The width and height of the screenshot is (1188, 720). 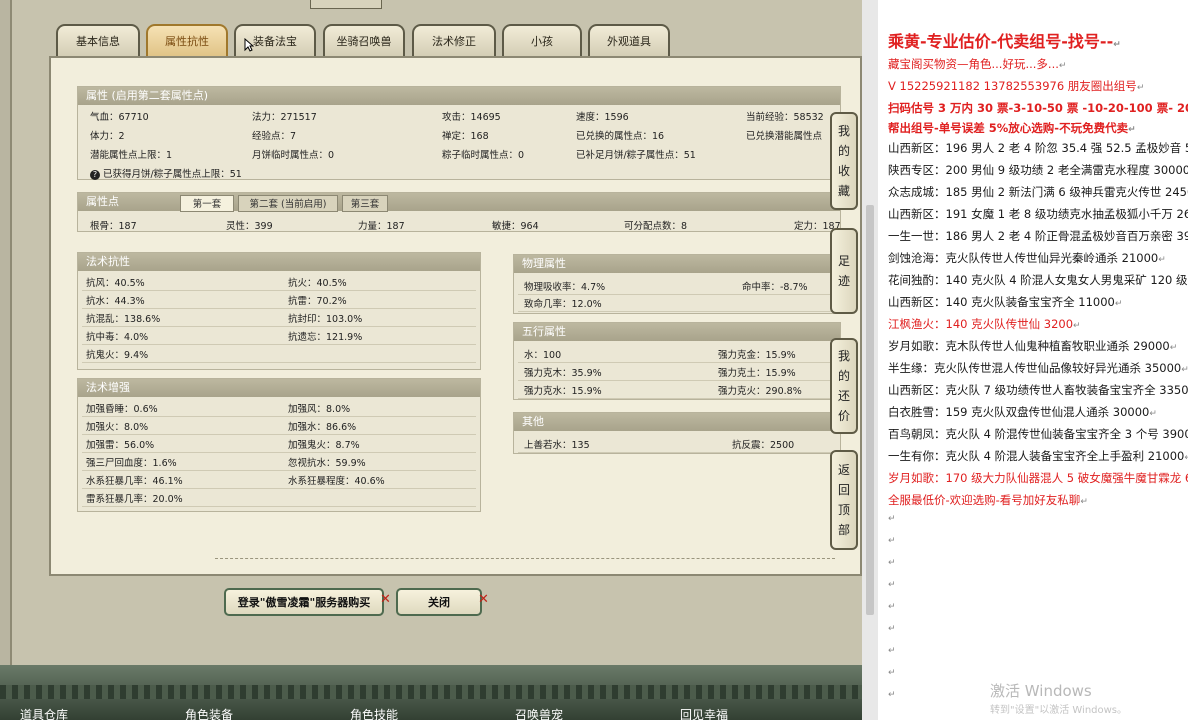 What do you see at coordinates (844, 161) in the screenshot?
I see `side-button-0: 我的收藏` at bounding box center [844, 161].